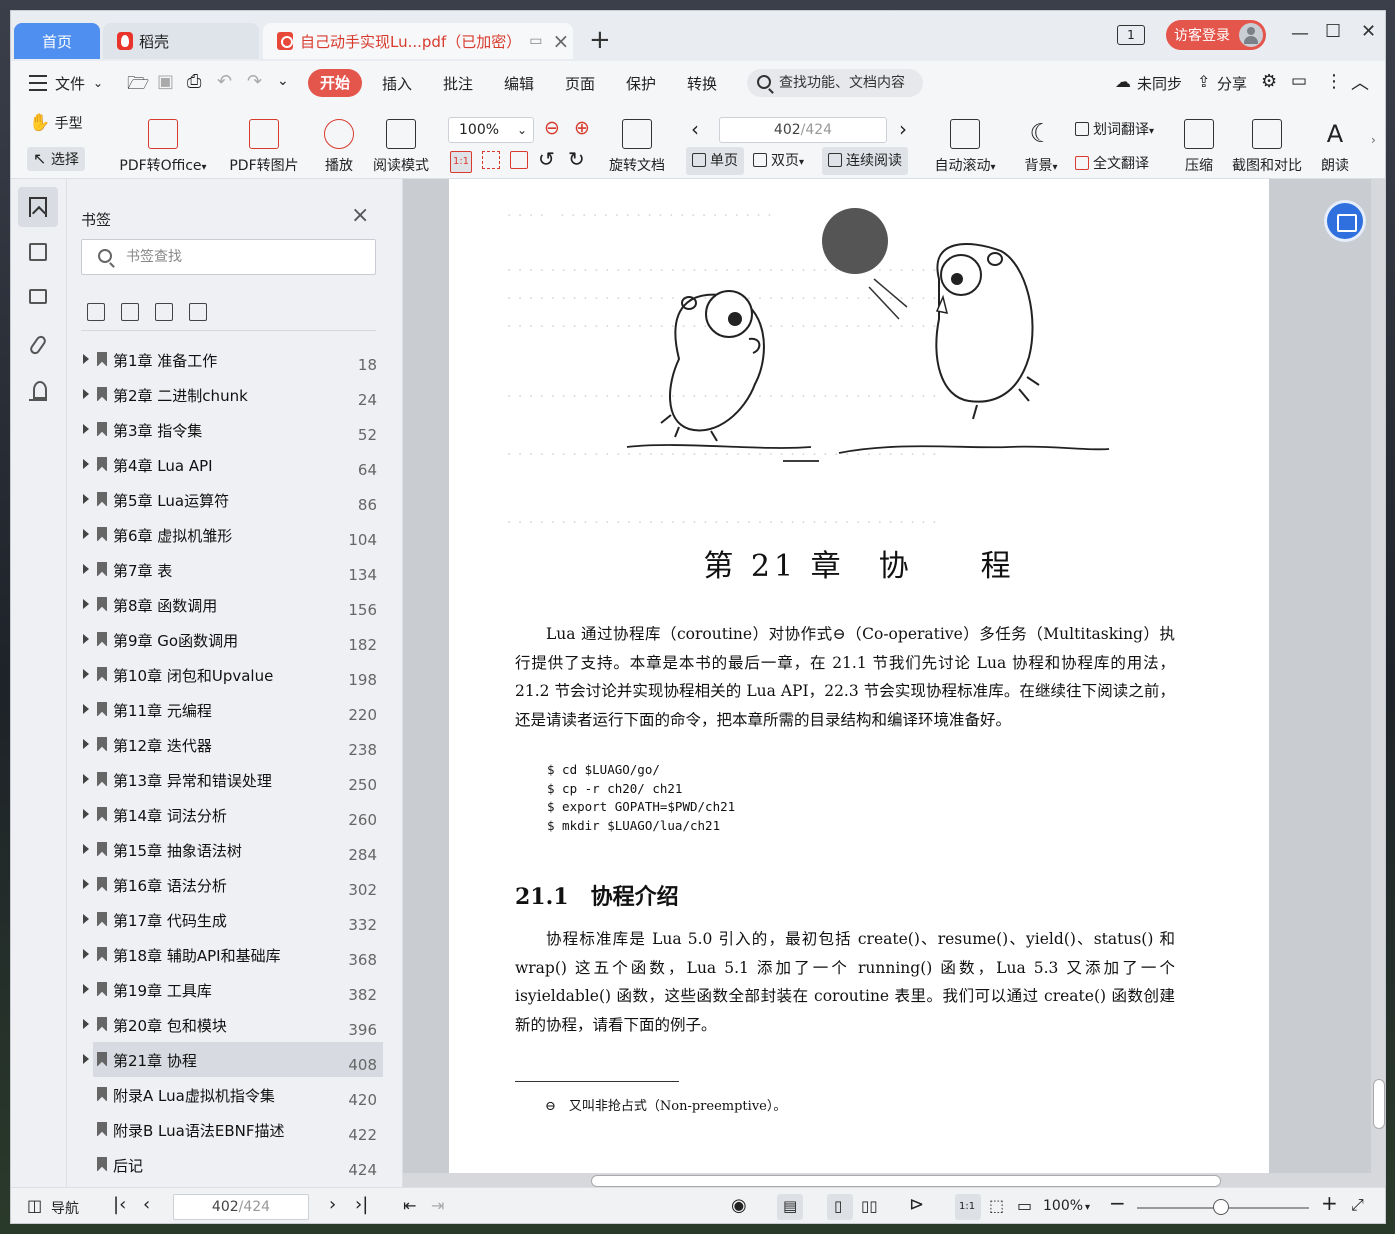 Image resolution: width=1395 pixels, height=1234 pixels. What do you see at coordinates (138, 86) in the screenshot?
I see `open-folder-icon: 🗁` at bounding box center [138, 86].